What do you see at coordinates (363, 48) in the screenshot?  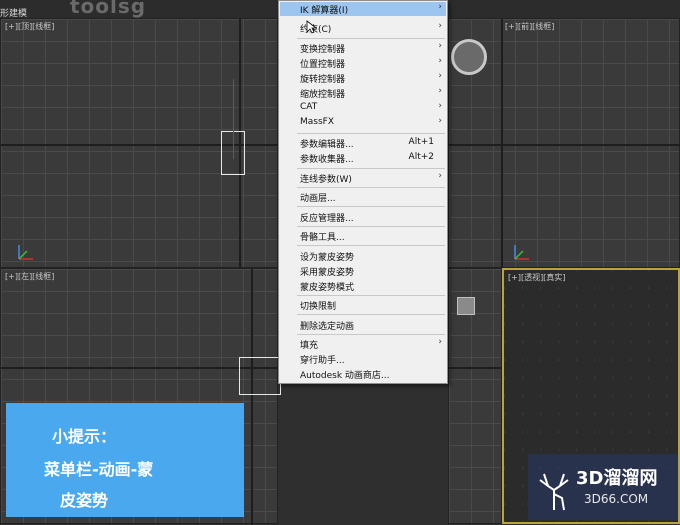 I see `menu-item-transform-controllers: 变换控制器 ›` at bounding box center [363, 48].